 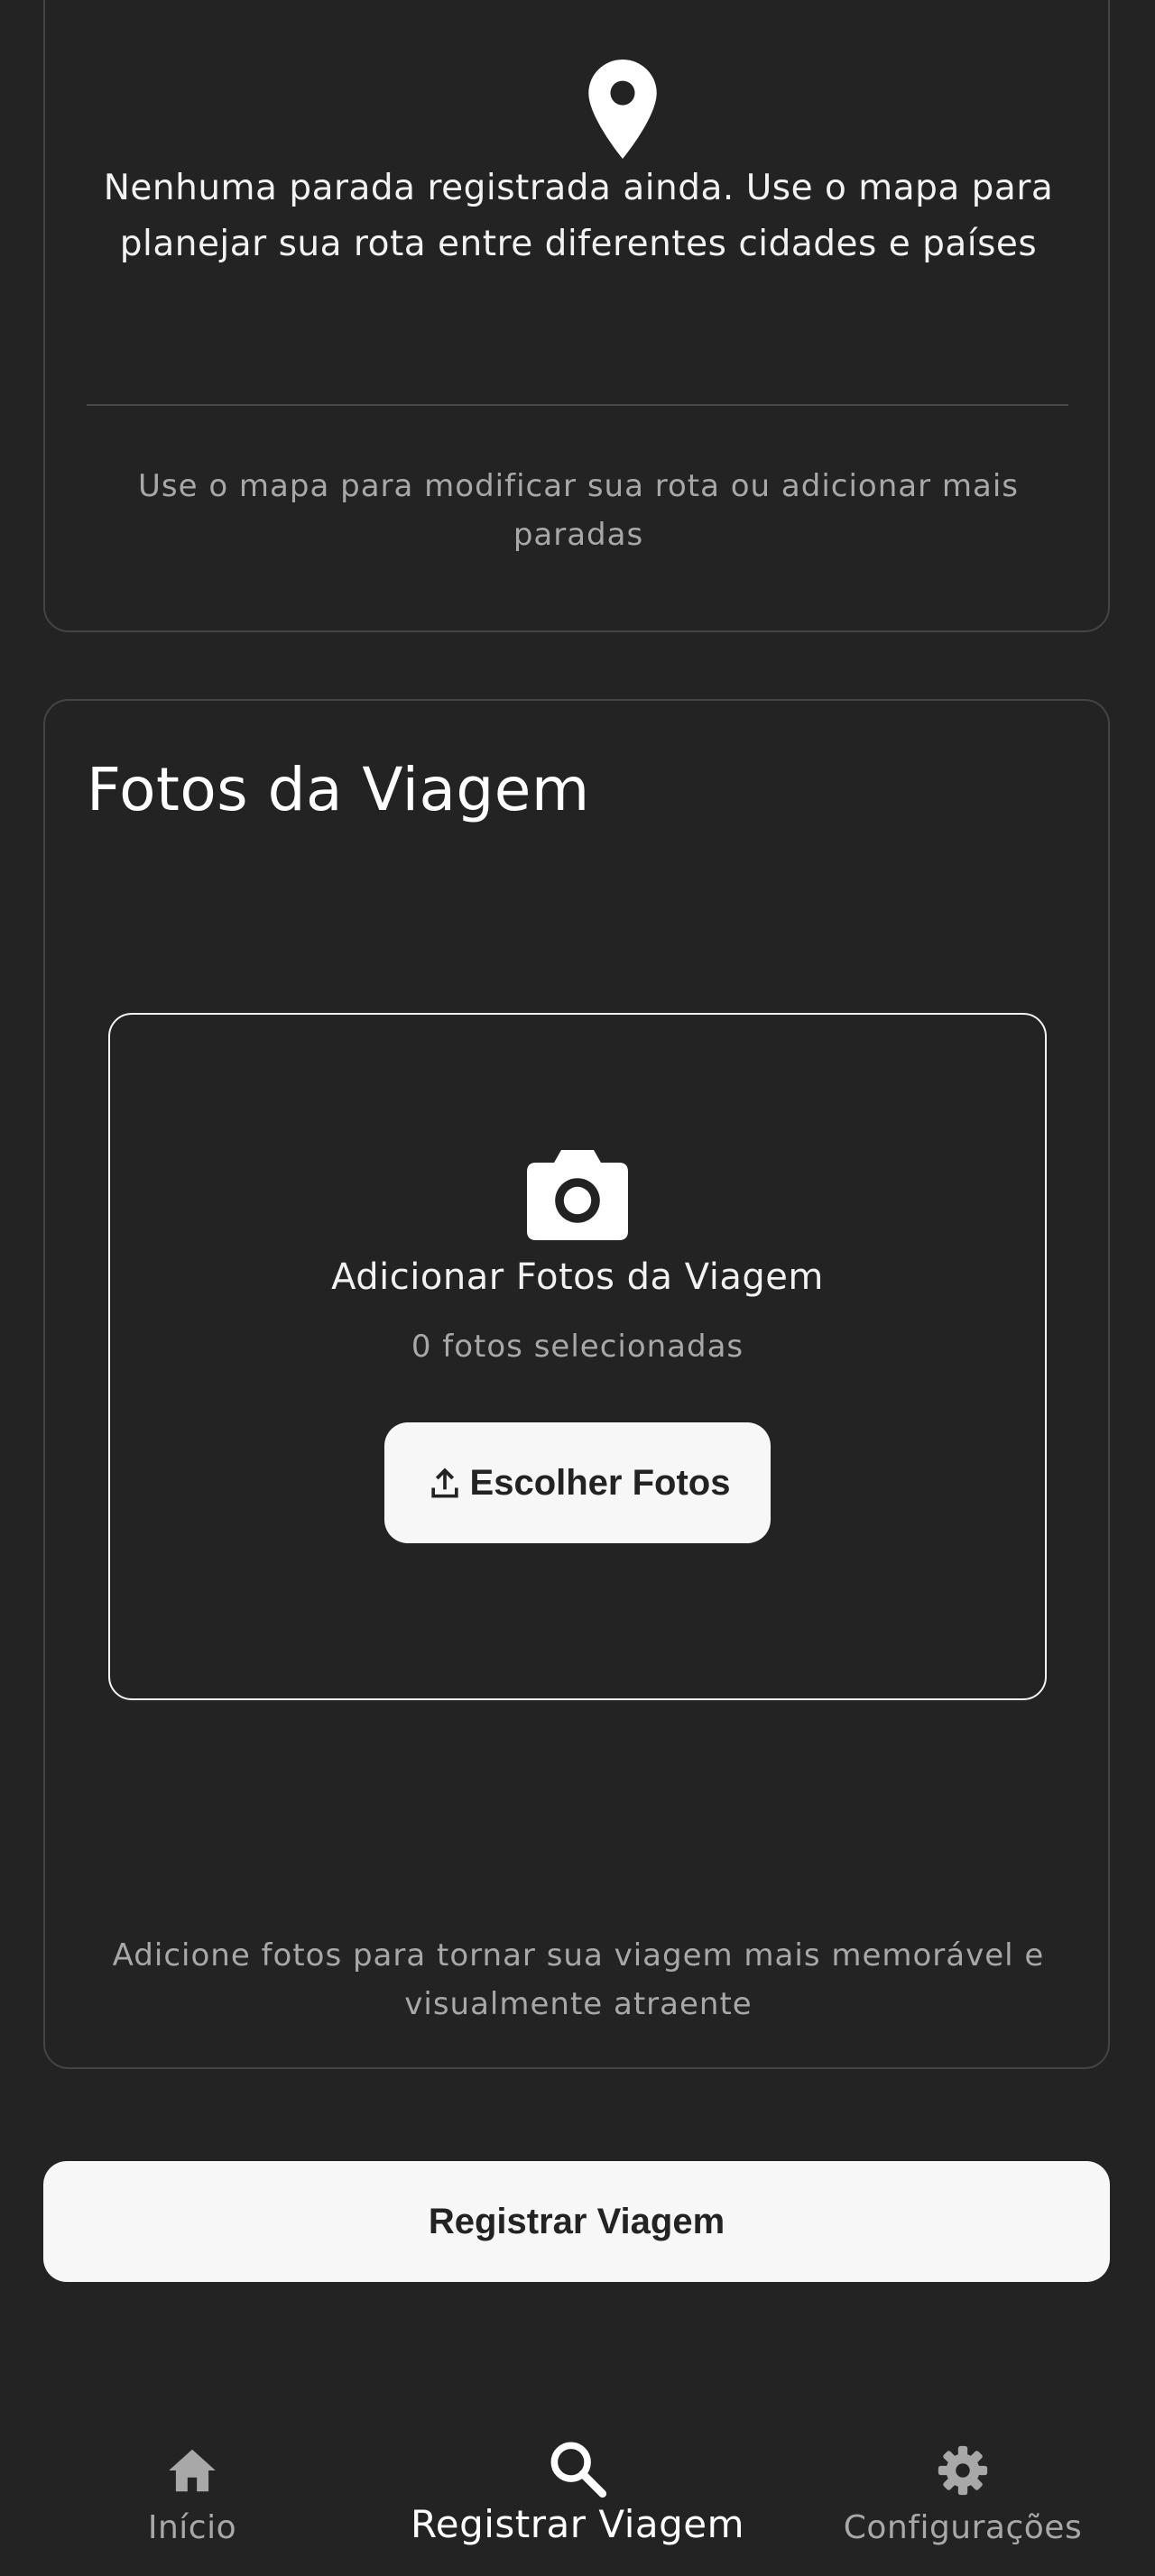 I want to click on nav-item-settings: Configurações, so click(x=963, y=2483).